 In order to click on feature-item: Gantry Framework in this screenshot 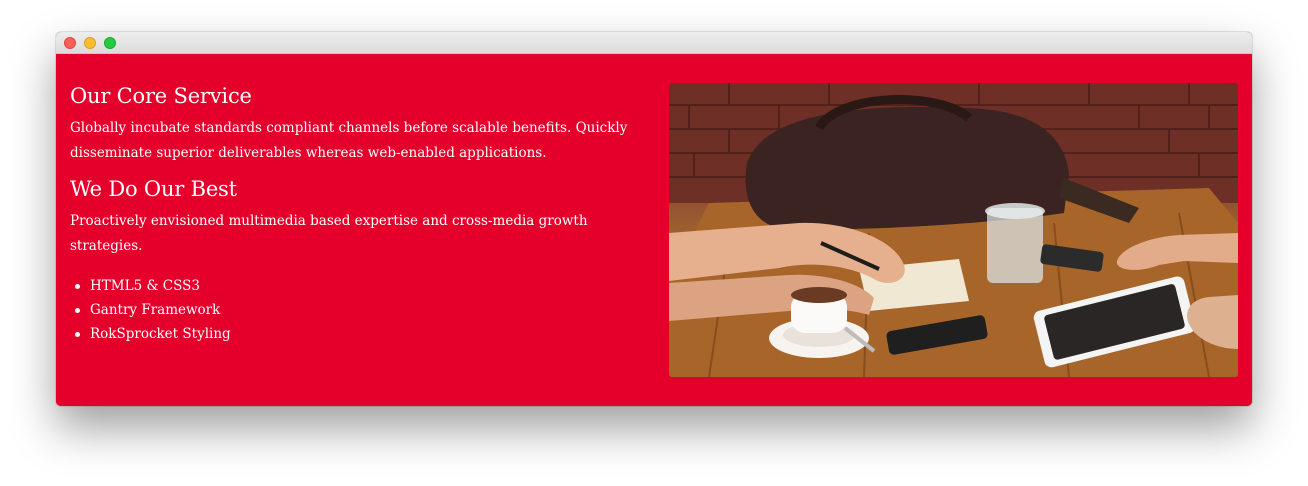, I will do `click(355, 310)`.